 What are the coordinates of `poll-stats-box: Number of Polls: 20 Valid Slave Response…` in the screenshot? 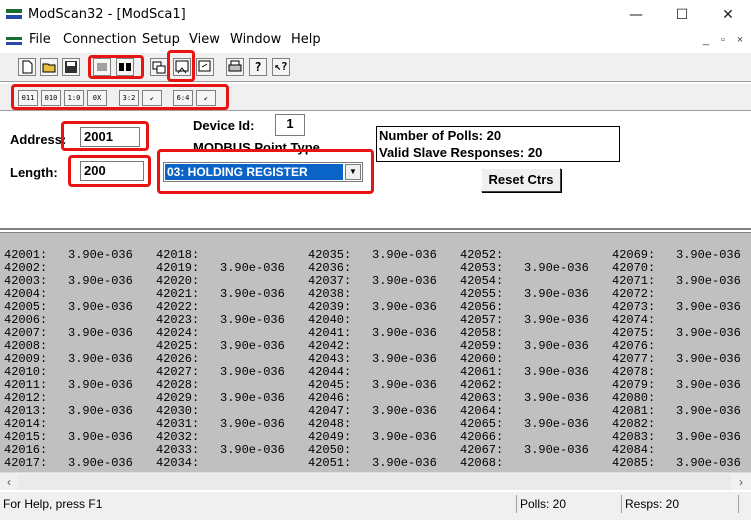 It's located at (498, 144).